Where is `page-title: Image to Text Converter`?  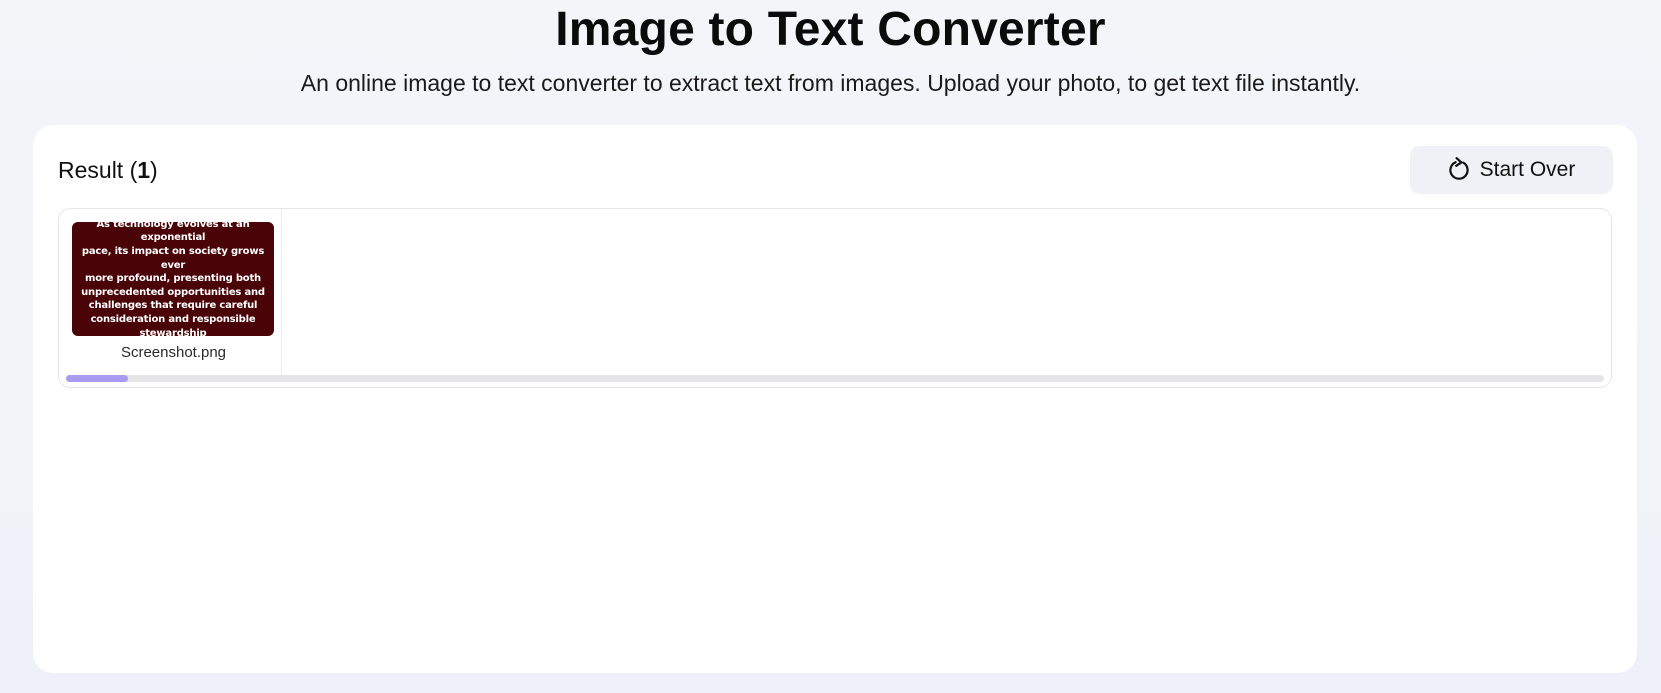 page-title: Image to Text Converter is located at coordinates (830, 29).